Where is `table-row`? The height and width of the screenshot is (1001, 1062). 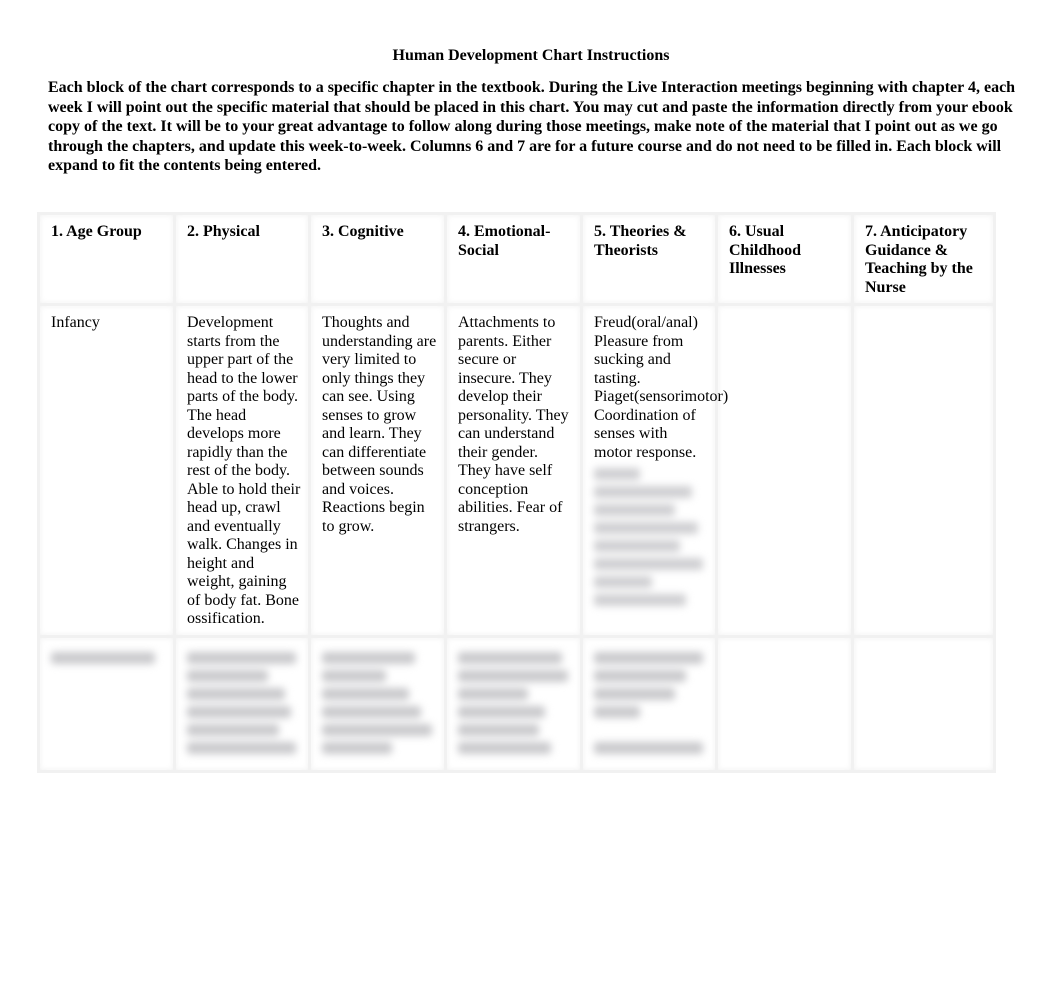
table-row is located at coordinates (516, 703).